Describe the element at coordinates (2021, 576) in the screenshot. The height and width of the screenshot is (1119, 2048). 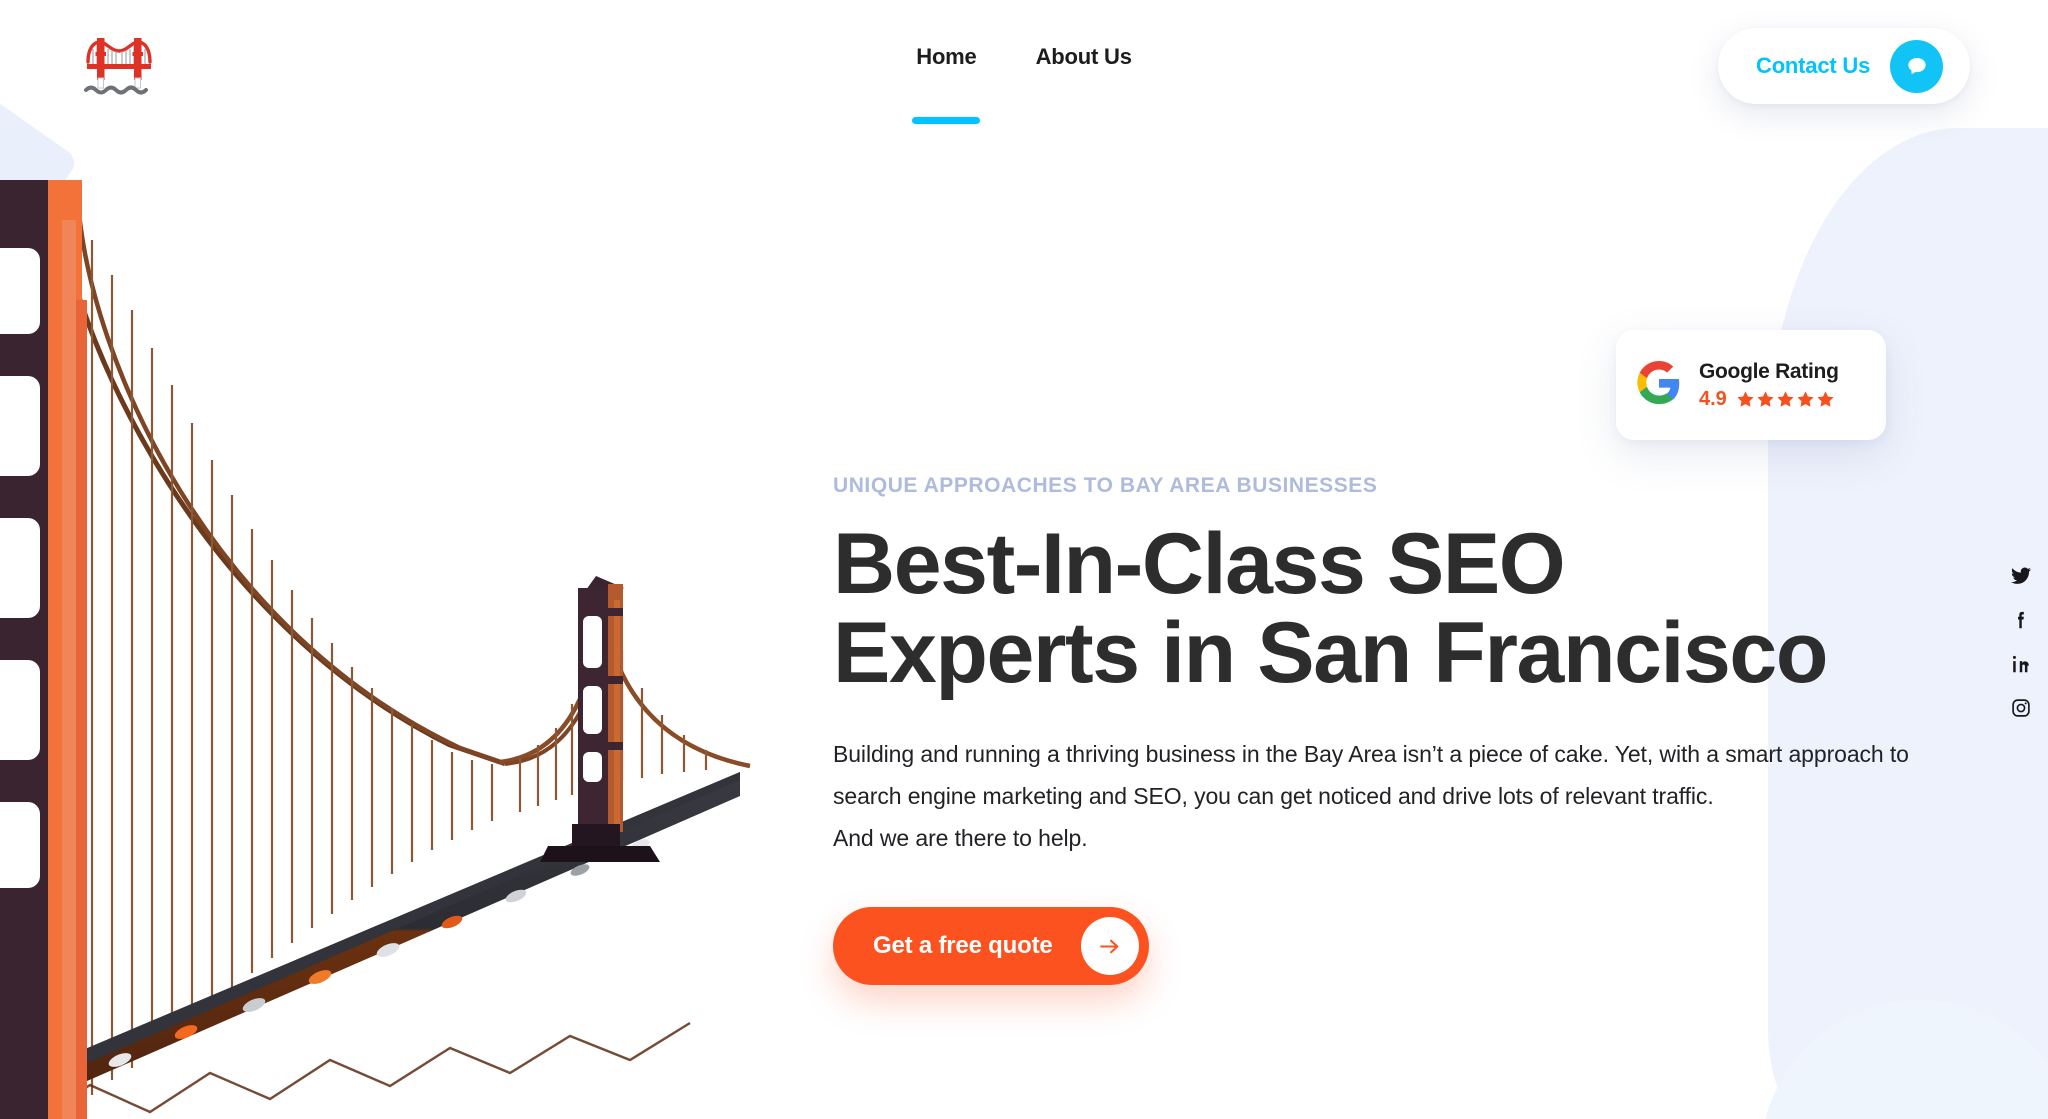
I see `twitter-icon` at that location.